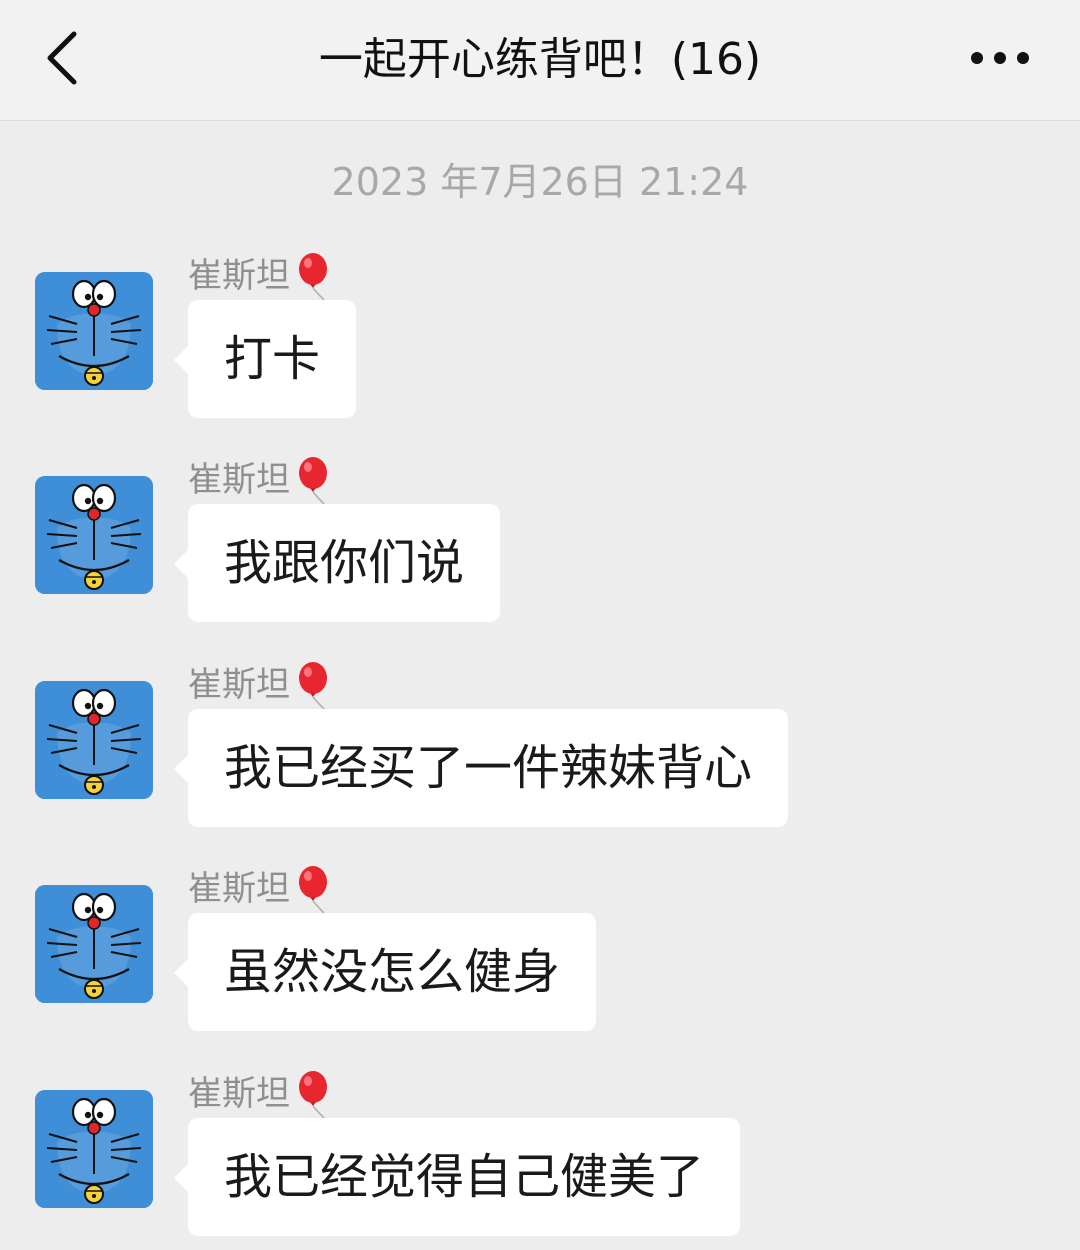  Describe the element at coordinates (481, 768) in the screenshot. I see `message-bubble: 我已经买了一件辣妹背心` at that location.